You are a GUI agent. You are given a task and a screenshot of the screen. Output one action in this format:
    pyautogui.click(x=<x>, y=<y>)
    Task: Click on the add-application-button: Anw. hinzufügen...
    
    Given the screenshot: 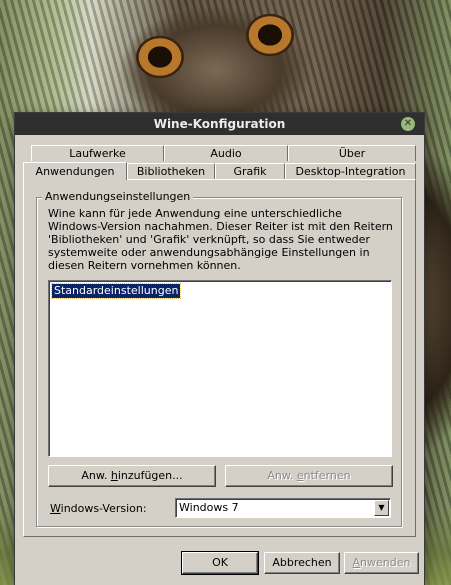 What is the action you would take?
    pyautogui.click(x=132, y=476)
    